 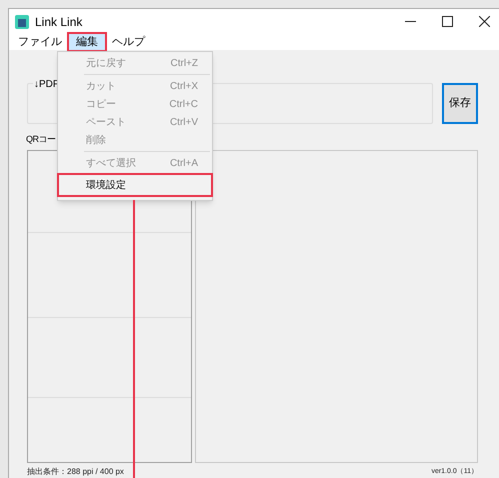 What do you see at coordinates (58, 22) in the screenshot?
I see `window-title: Link Link` at bounding box center [58, 22].